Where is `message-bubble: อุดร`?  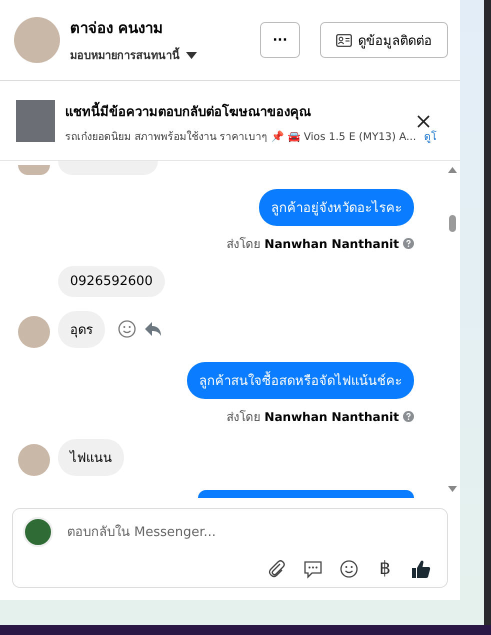
message-bubble: อุดร is located at coordinates (81, 329).